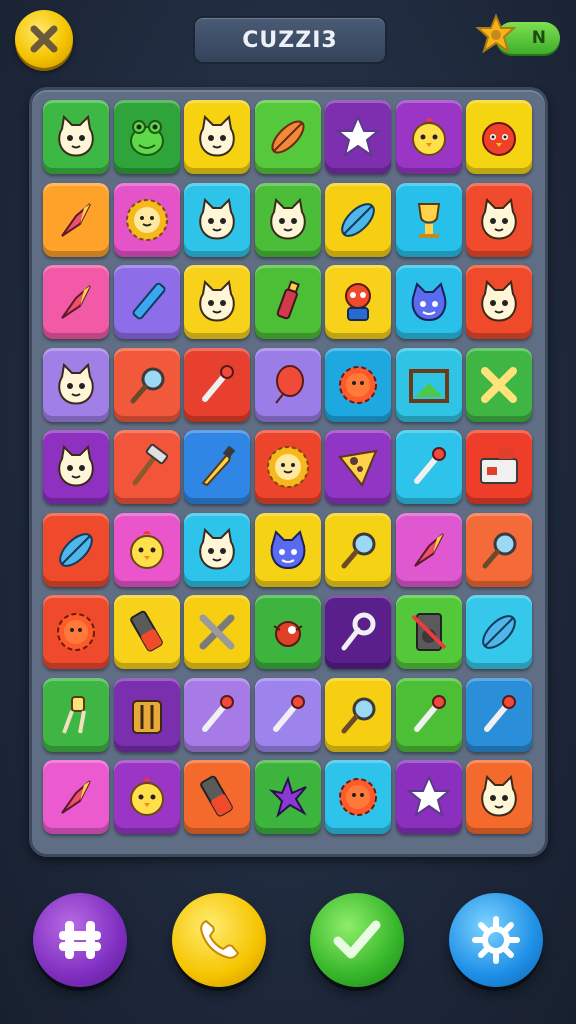 The width and height of the screenshot is (576, 1024). I want to click on key-icon, so click(358, 631).